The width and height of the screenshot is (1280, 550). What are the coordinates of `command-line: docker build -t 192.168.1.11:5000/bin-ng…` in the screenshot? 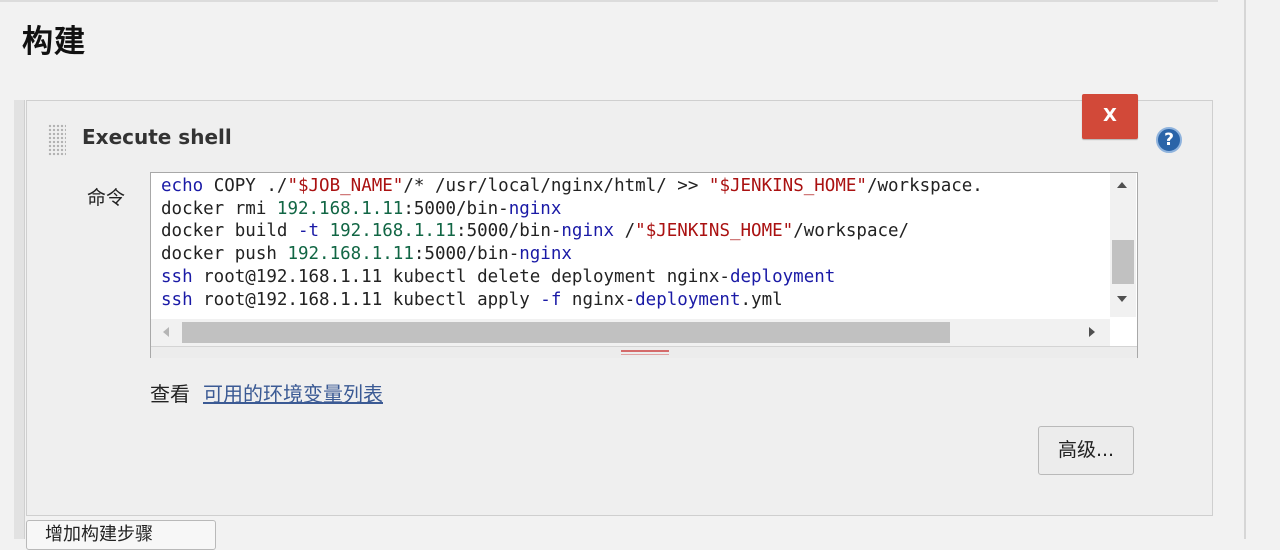 It's located at (535, 231).